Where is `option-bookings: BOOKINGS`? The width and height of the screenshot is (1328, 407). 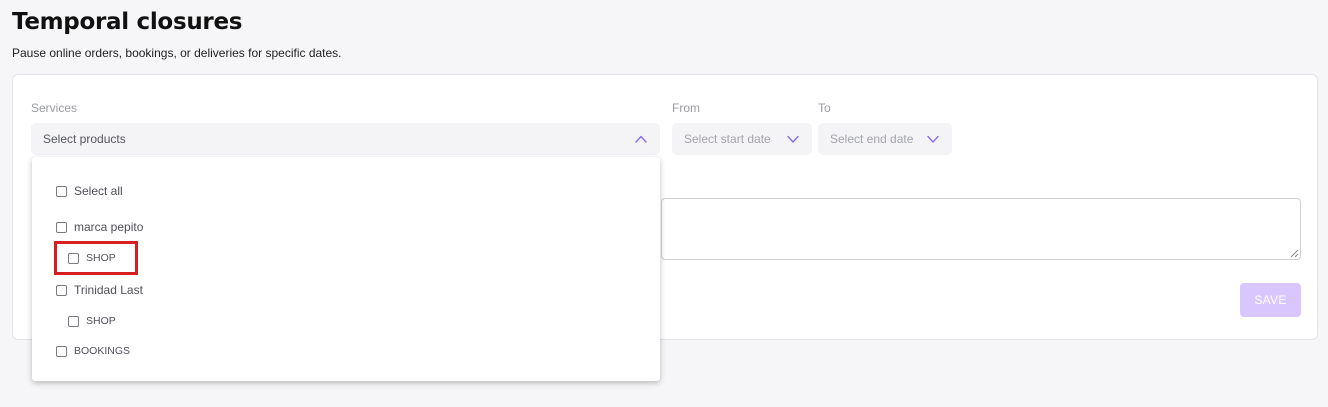
option-bookings: BOOKINGS is located at coordinates (93, 351).